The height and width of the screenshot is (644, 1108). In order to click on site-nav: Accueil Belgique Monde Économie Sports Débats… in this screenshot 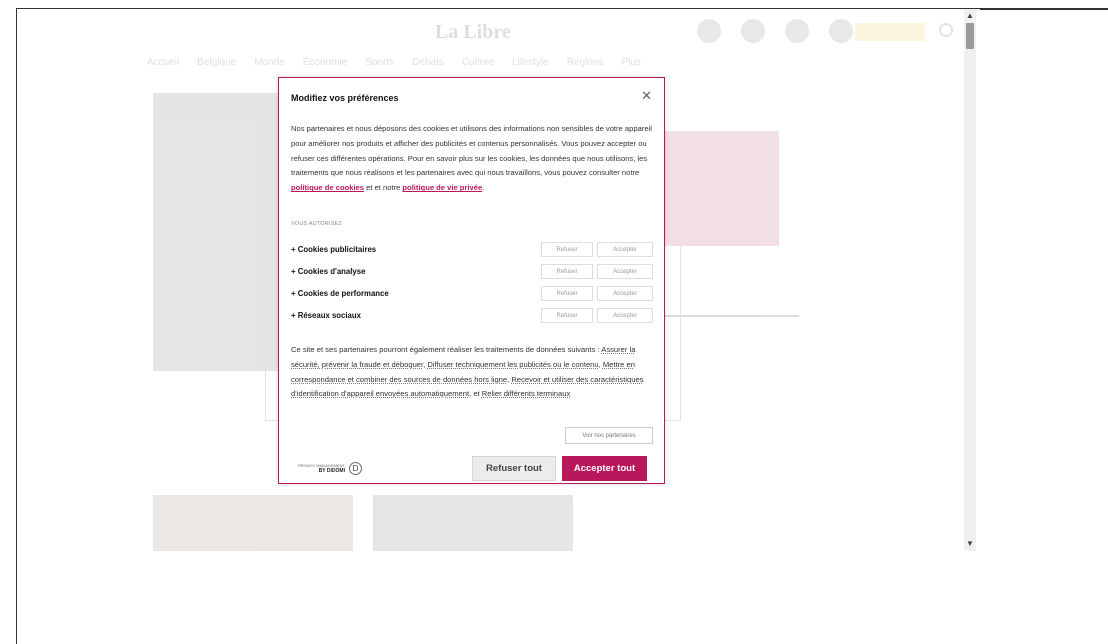, I will do `click(394, 62)`.